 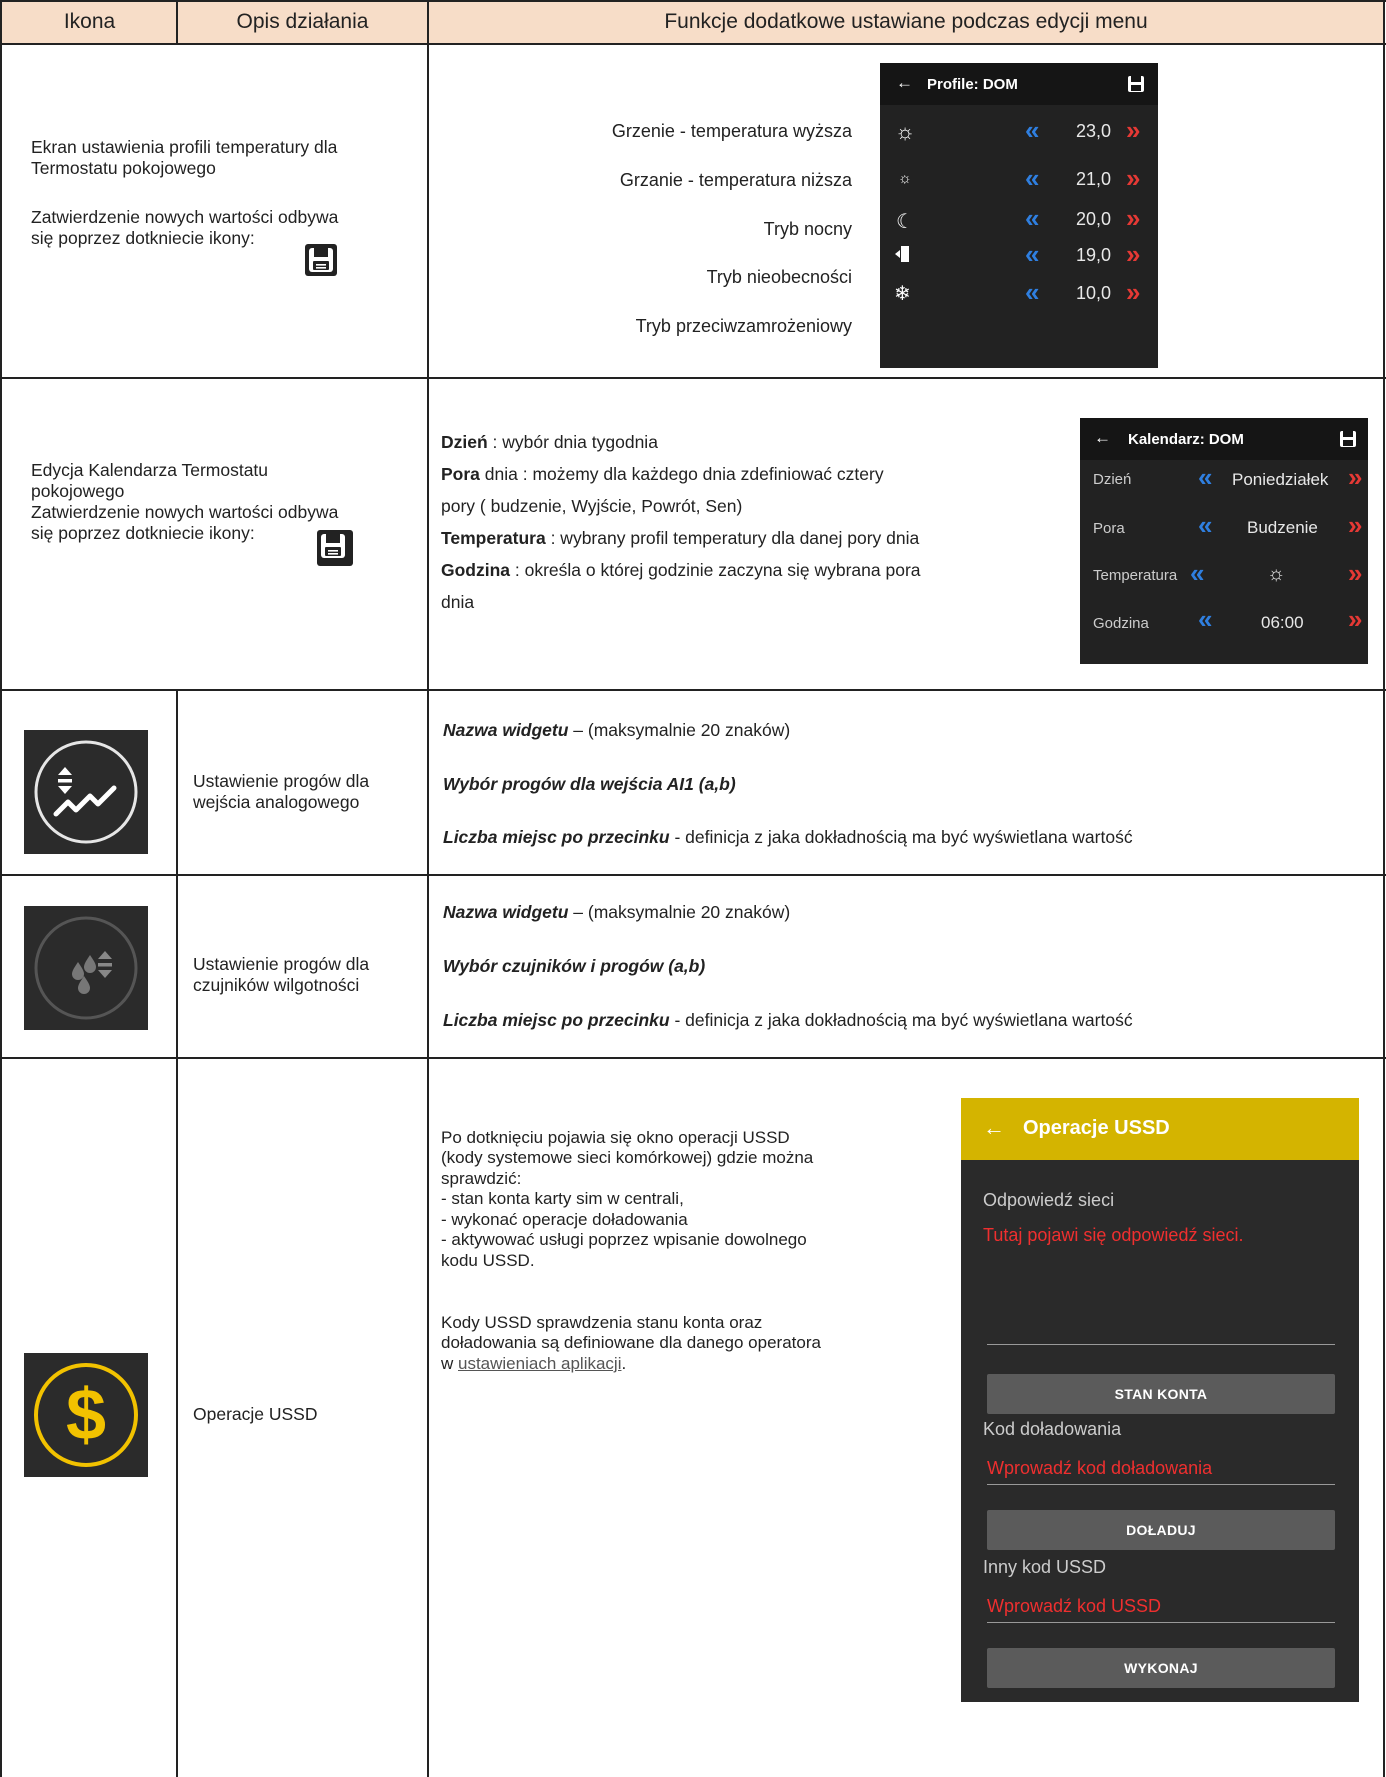 I want to click on profile-value: 10,0, so click(x=1094, y=293).